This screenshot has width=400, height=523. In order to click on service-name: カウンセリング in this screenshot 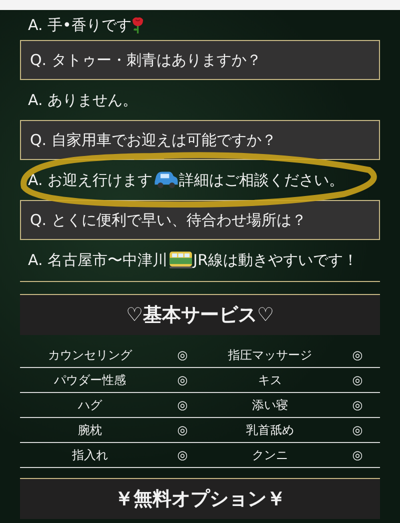, I will do `click(90, 355)`.